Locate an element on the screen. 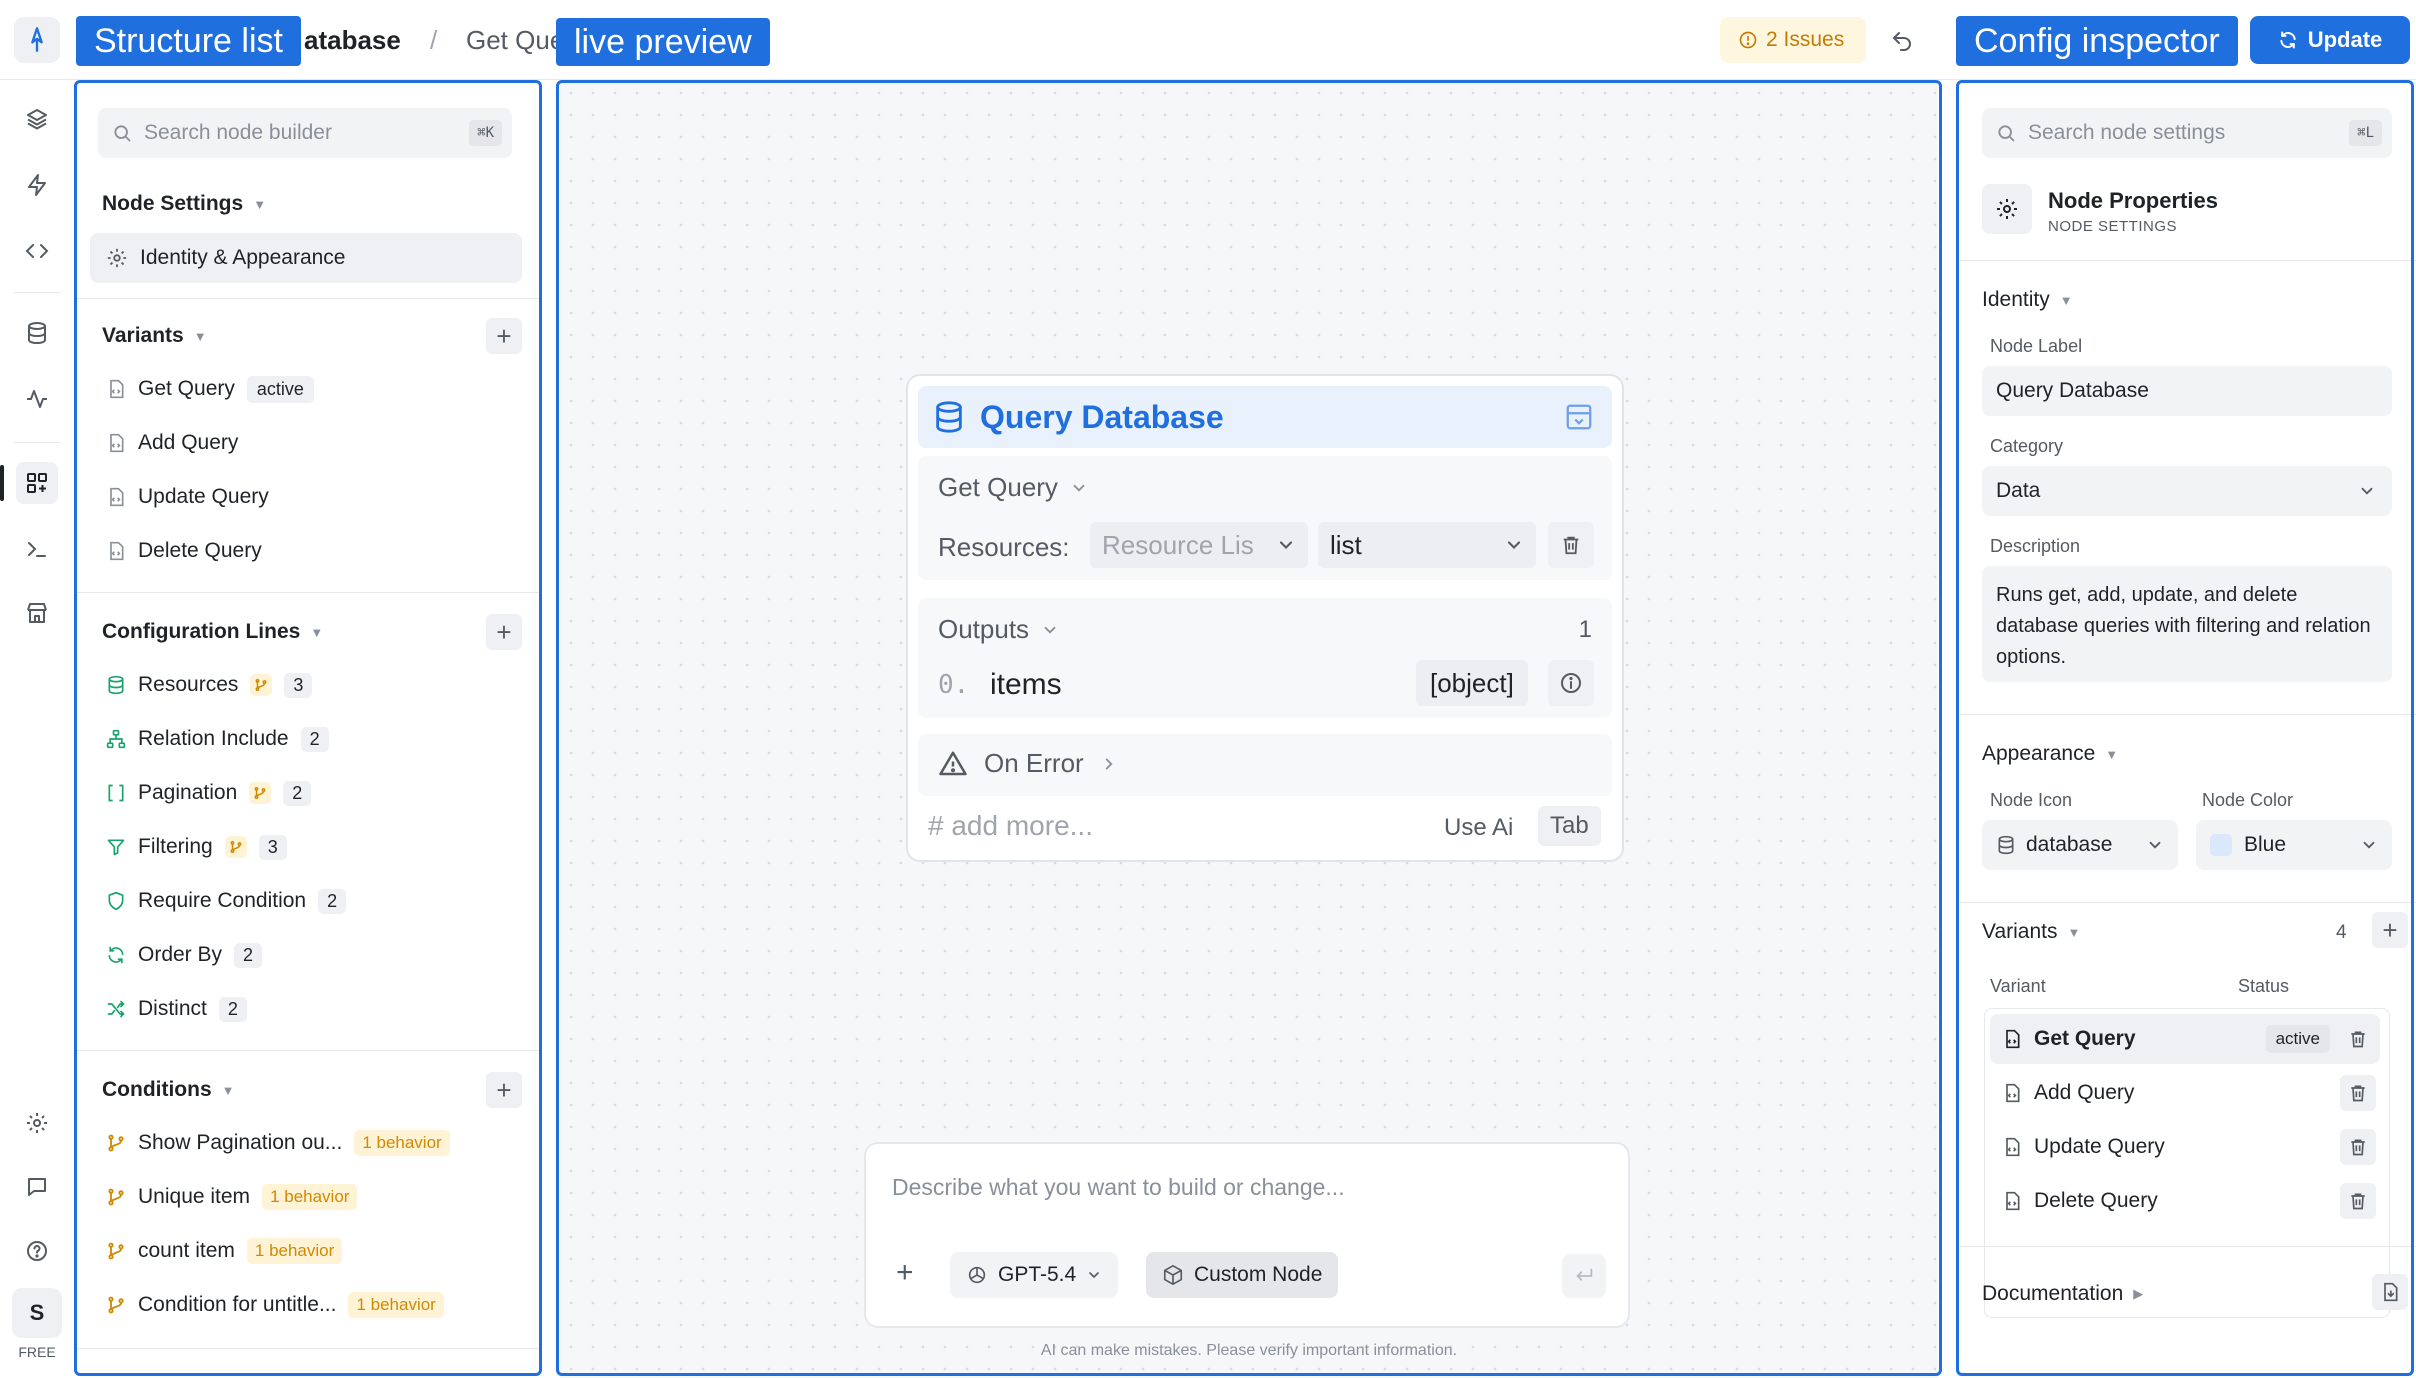 Image resolution: width=2416 pixels, height=1378 pixels. update-button: Update is located at coordinates (2330, 40).